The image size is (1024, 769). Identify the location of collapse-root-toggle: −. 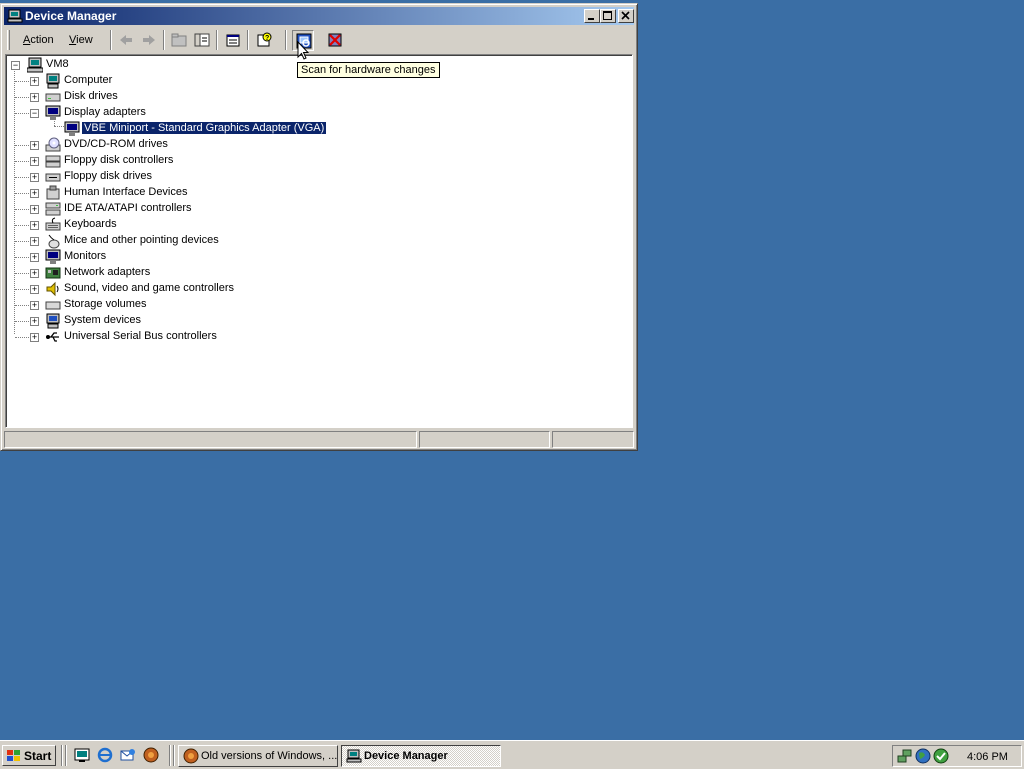
(15, 65).